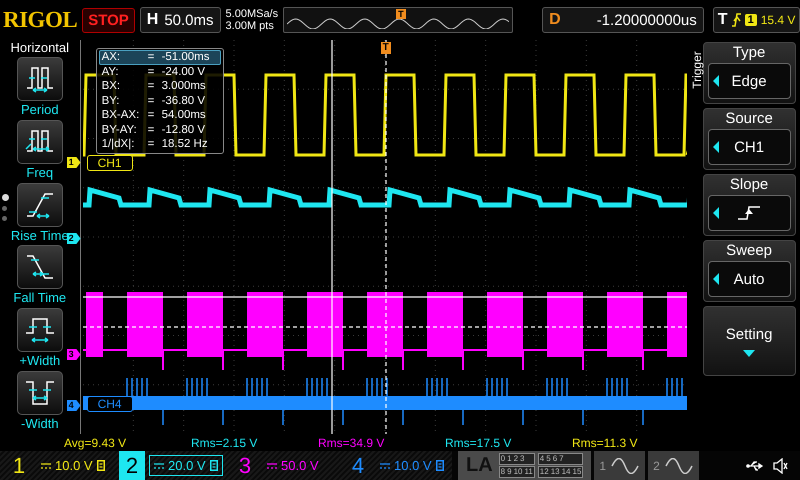 The image size is (800, 480). What do you see at coordinates (121, 115) in the screenshot?
I see `readout-label: BX-AX:` at bounding box center [121, 115].